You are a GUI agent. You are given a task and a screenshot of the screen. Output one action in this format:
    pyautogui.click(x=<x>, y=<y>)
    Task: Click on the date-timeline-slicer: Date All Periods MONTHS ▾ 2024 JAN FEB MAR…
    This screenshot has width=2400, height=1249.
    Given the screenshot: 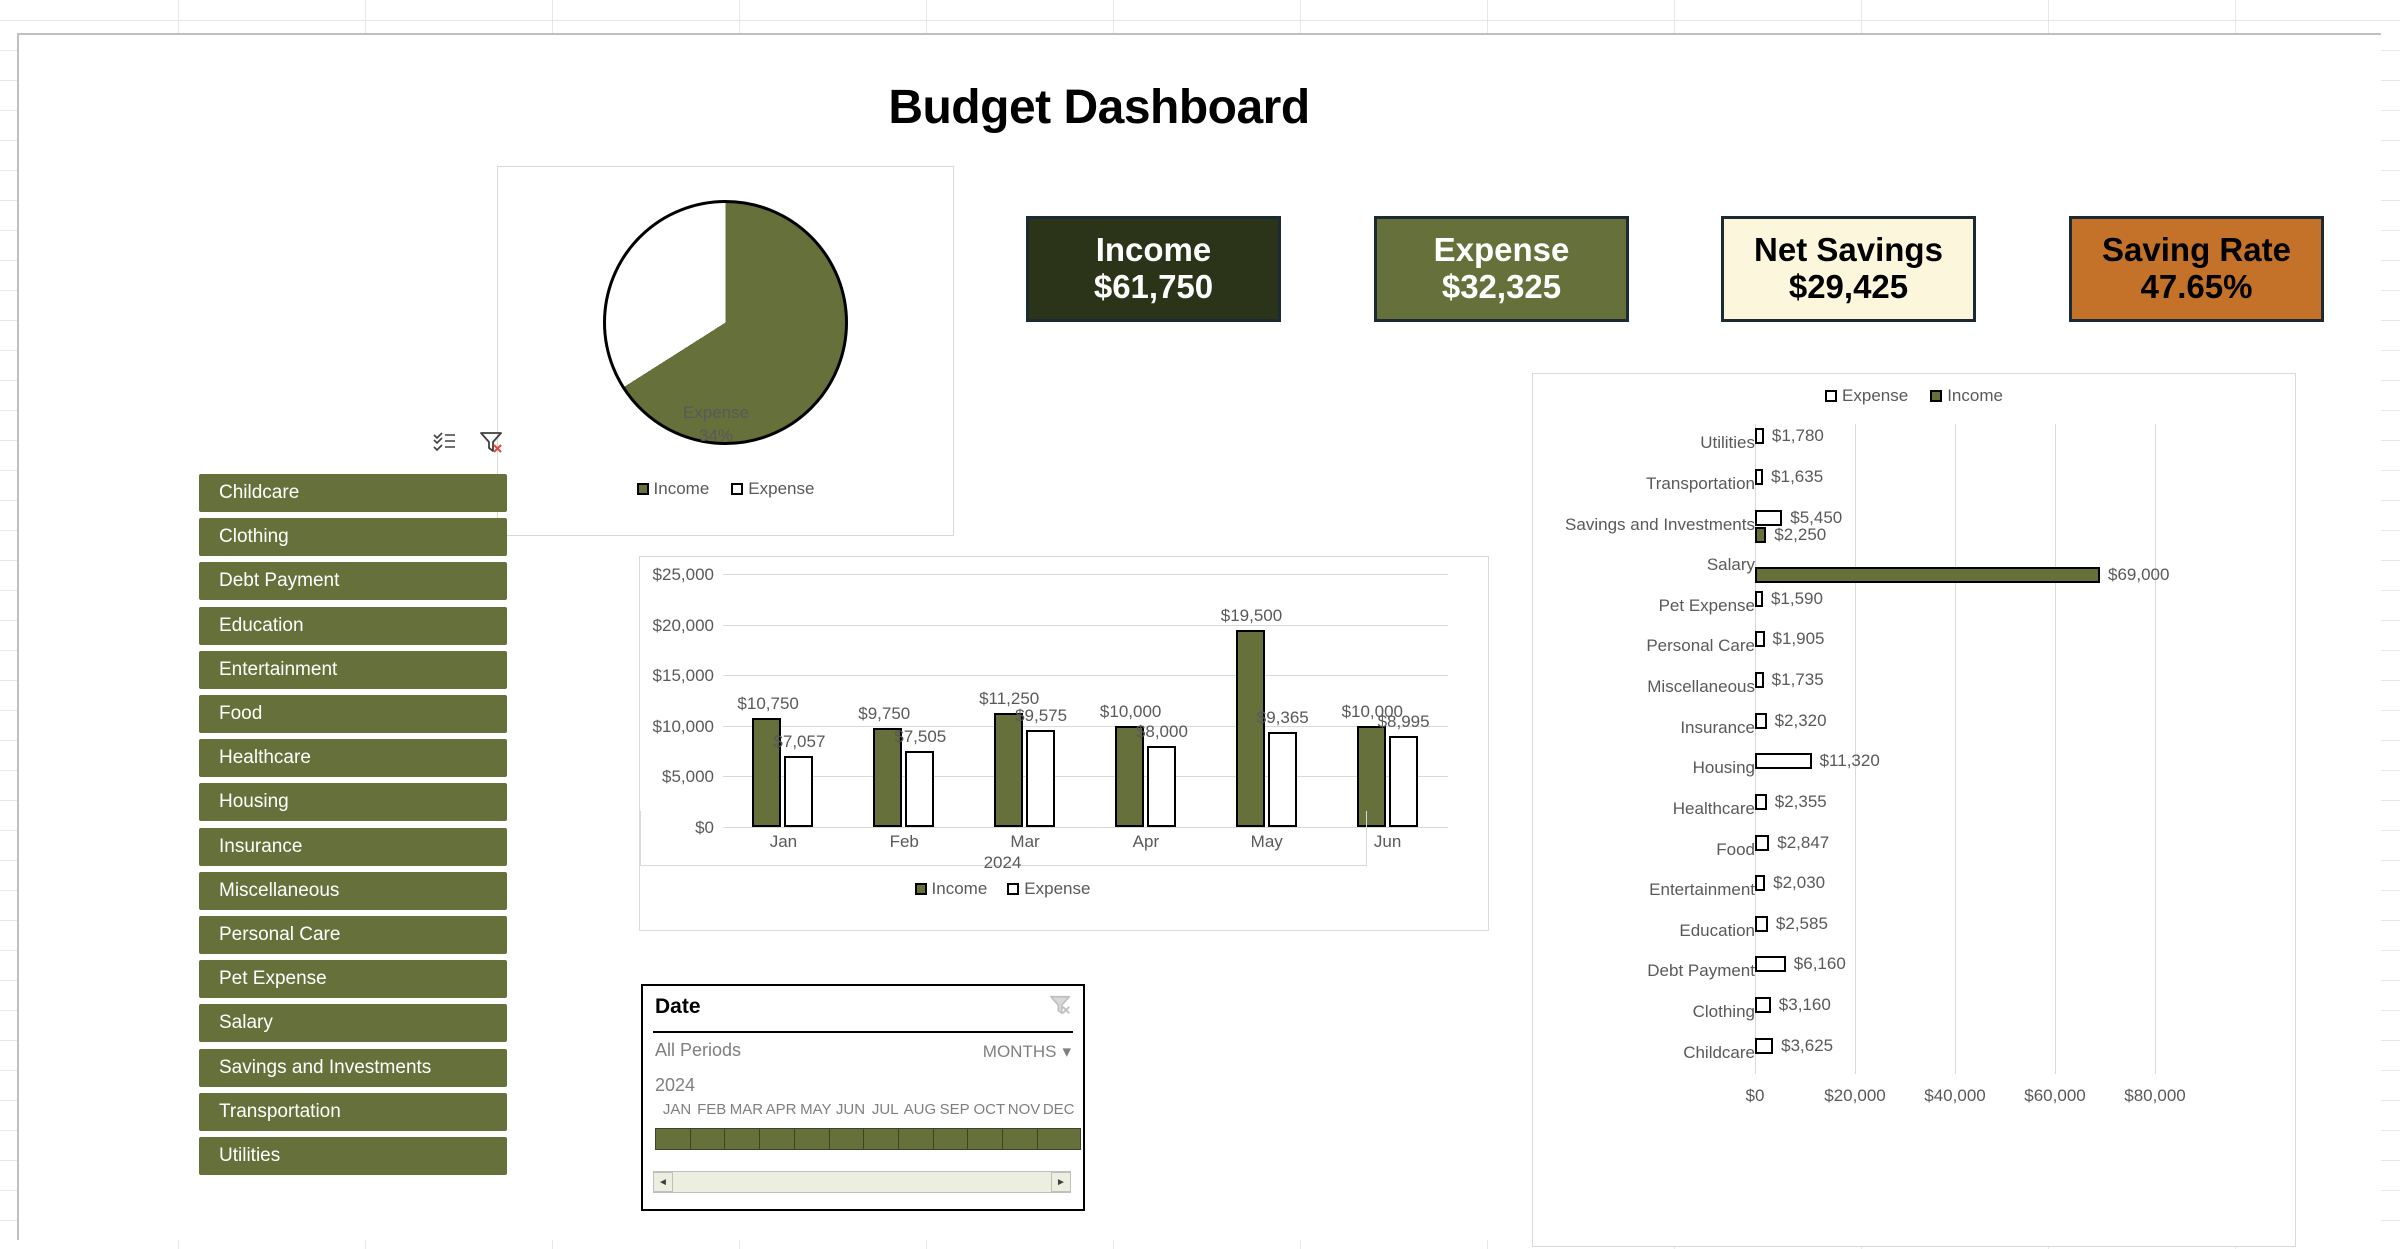 What is the action you would take?
    pyautogui.click(x=863, y=1097)
    